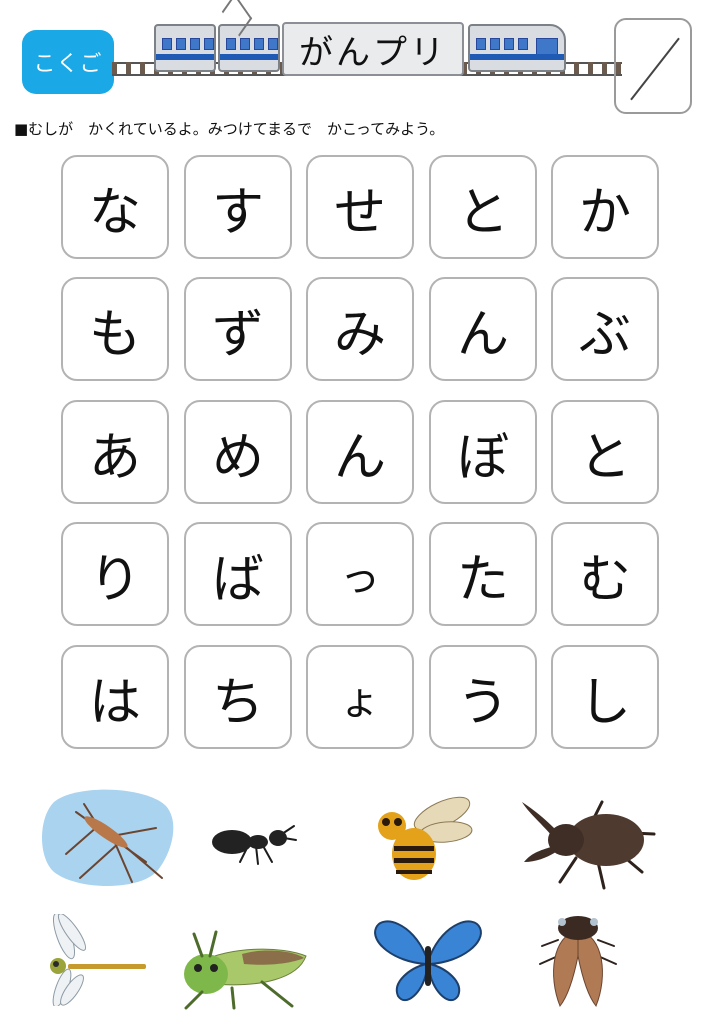 The image size is (707, 1024). I want to click on grid-cell: ょ, so click(360, 697).